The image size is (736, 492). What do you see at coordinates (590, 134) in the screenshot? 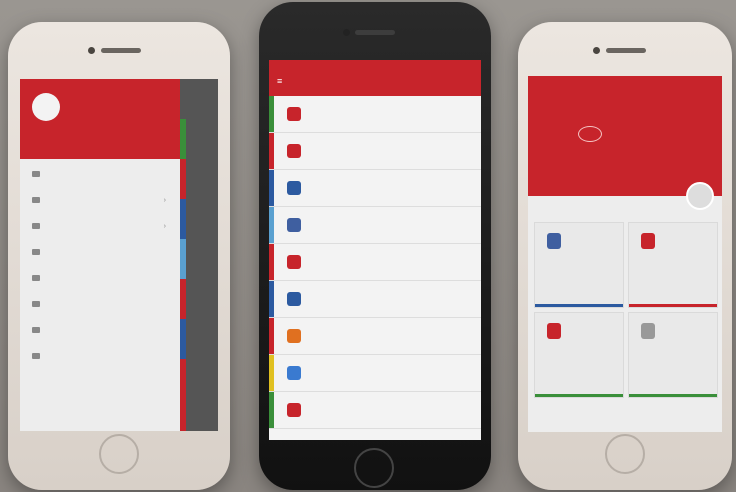
I see `brand-logo` at bounding box center [590, 134].